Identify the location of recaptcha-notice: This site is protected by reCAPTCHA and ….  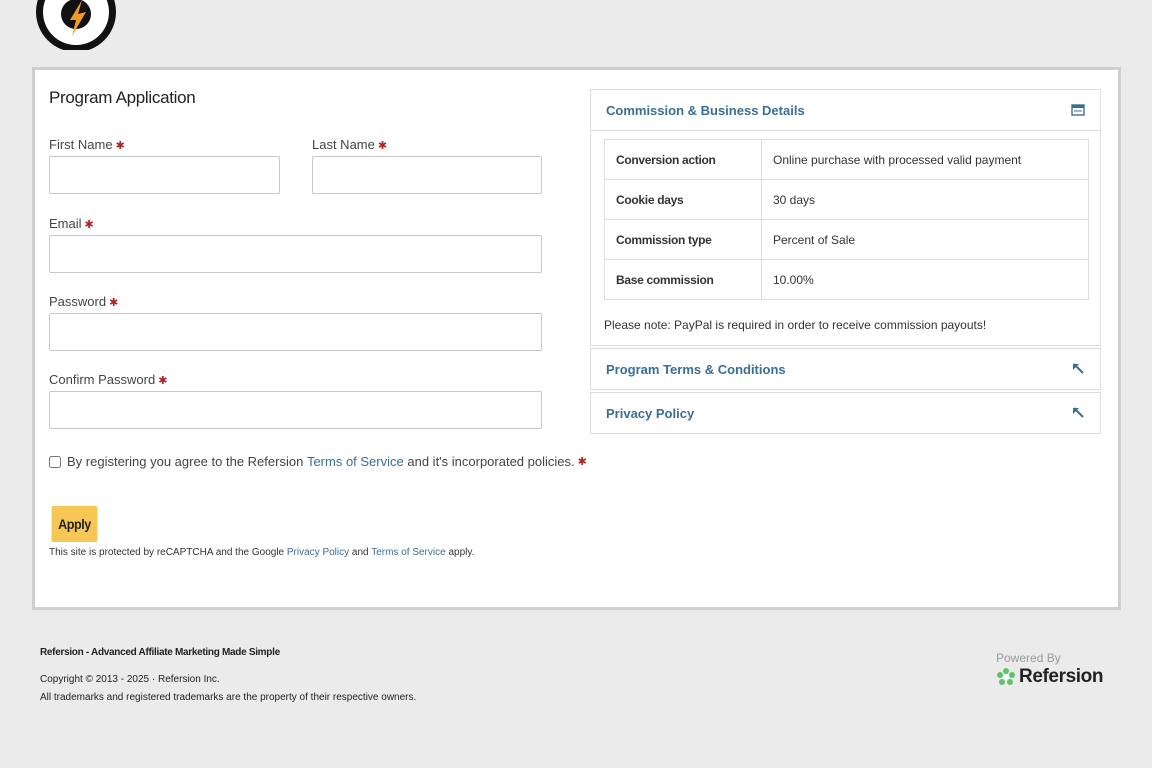
(261, 552).